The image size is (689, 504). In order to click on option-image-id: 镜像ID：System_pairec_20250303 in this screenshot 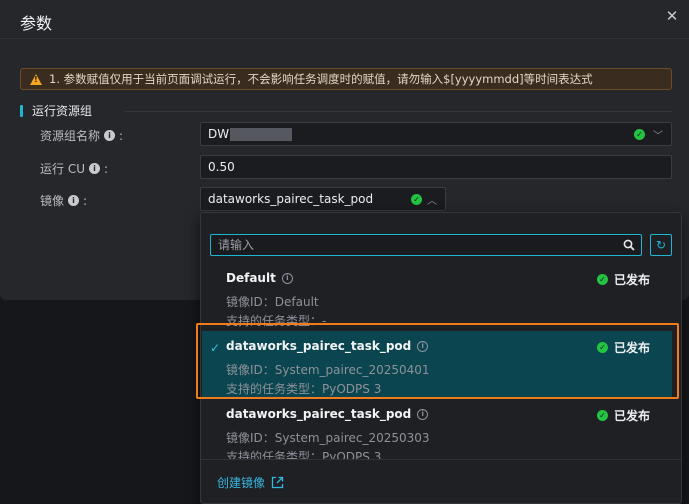, I will do `click(328, 438)`.